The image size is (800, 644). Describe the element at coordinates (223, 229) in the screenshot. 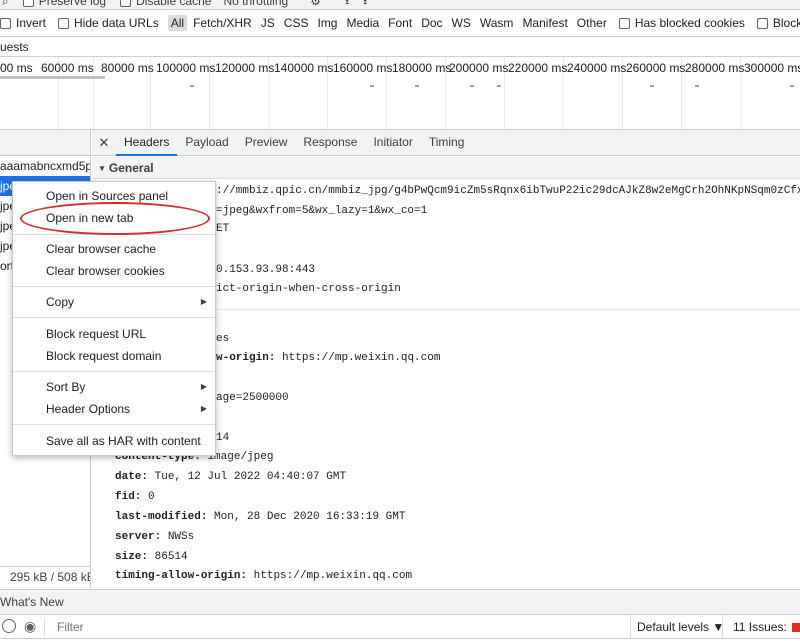

I see `request-method-value: ET` at that location.